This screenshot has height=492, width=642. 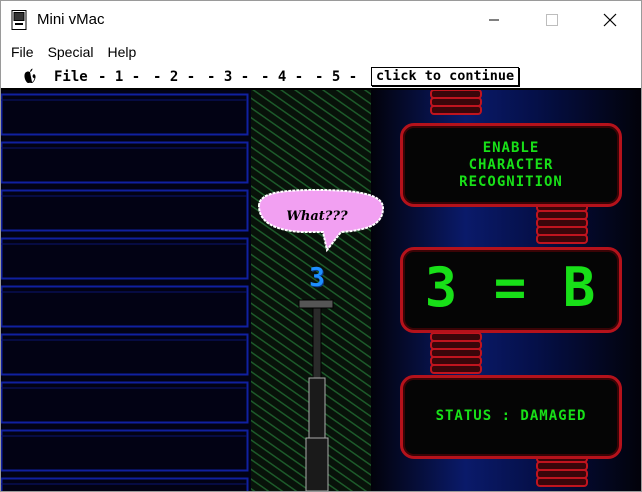 I want to click on minimize-icon, so click(x=494, y=20).